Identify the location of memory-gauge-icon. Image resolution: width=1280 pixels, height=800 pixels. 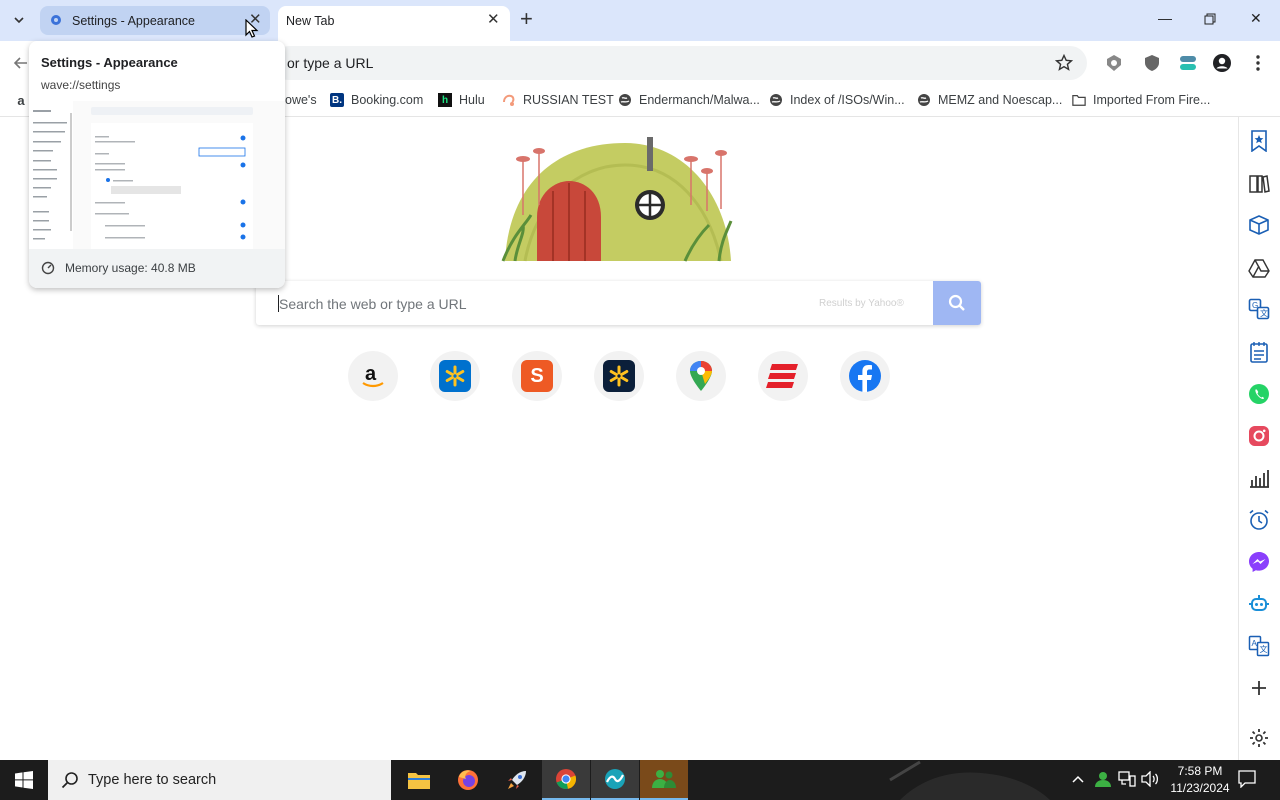
(48, 270).